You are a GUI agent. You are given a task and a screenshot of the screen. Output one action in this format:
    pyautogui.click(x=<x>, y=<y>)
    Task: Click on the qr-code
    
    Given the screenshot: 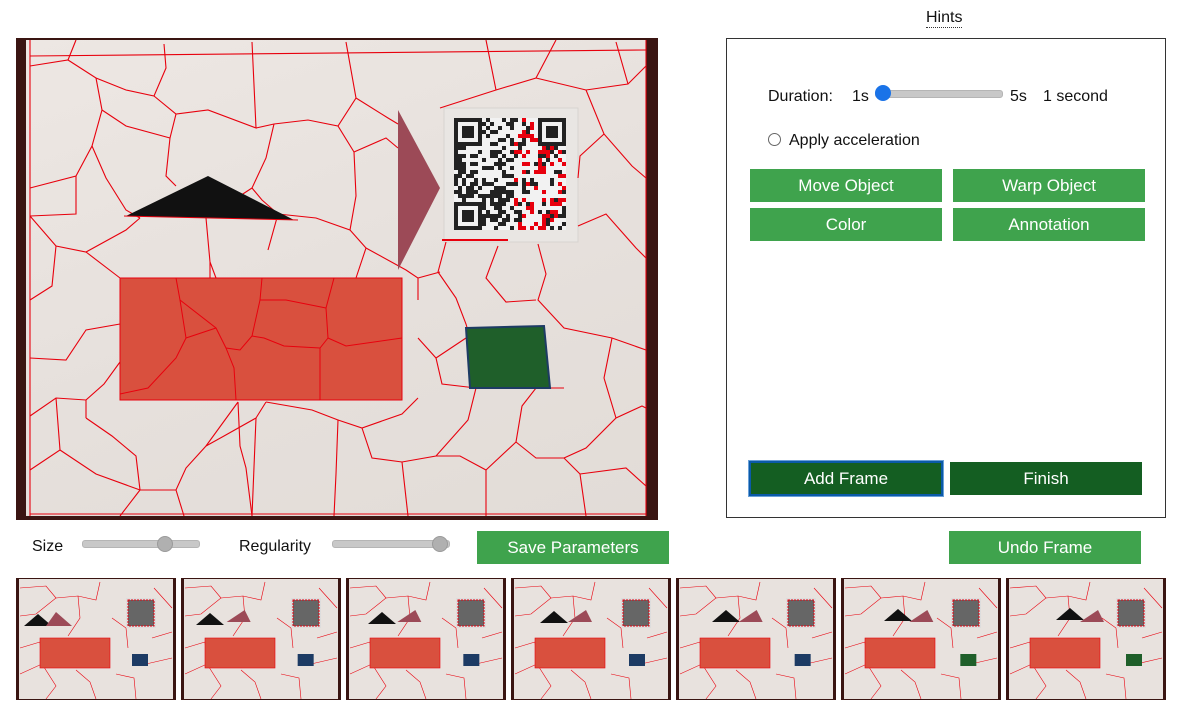 What is the action you would take?
    pyautogui.click(x=504, y=179)
    